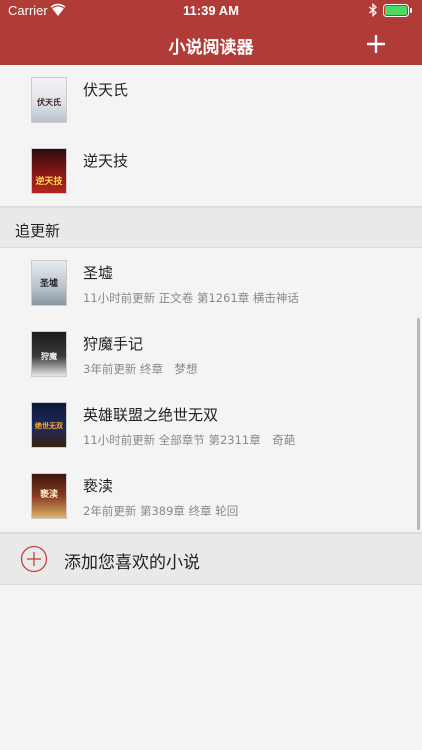  I want to click on book-cover-title: 圣墟, so click(48, 284).